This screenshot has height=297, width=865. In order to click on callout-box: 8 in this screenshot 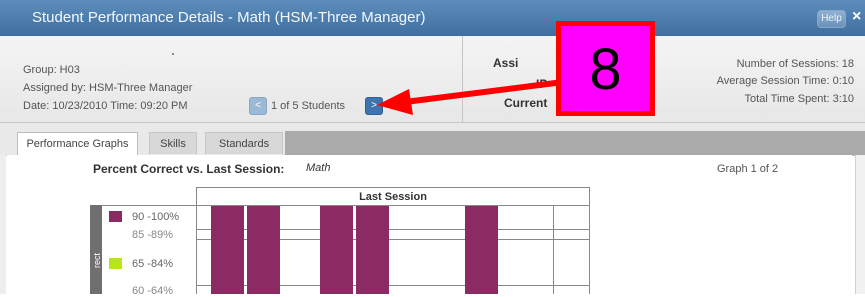, I will do `click(605, 68)`.